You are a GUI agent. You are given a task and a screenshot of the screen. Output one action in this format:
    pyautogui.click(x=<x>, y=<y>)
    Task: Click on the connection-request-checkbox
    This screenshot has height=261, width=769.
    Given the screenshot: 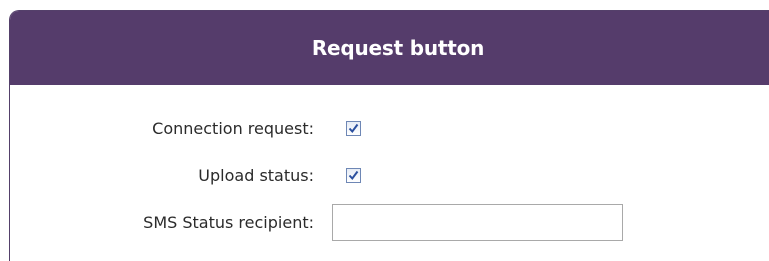 What is the action you would take?
    pyautogui.click(x=353, y=128)
    